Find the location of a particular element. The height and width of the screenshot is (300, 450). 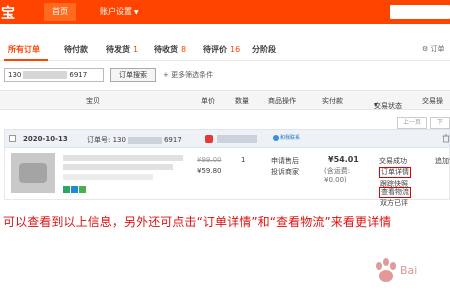

order-header-row: 2020-10-13 订单号: 130 6917 和我联系 is located at coordinates (227, 138).